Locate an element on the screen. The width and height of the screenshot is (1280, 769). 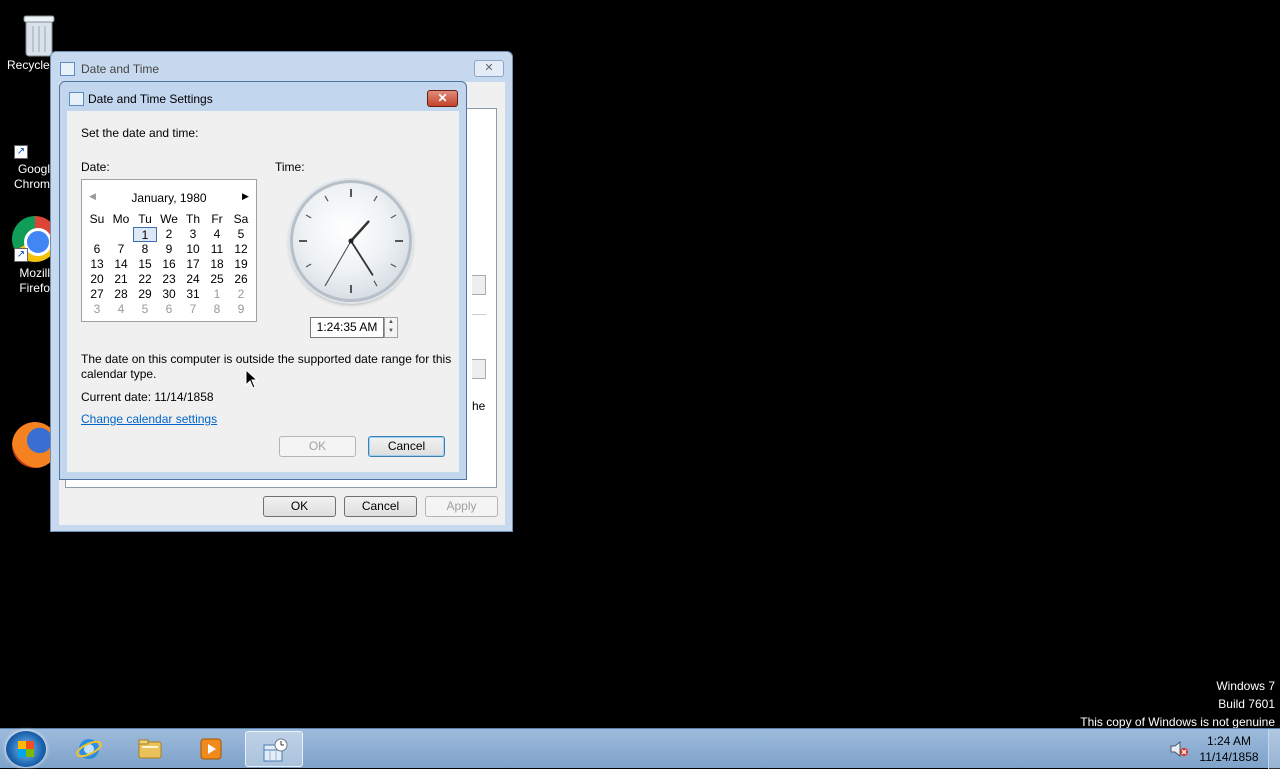
calendar-day: 12 is located at coordinates (241, 249).